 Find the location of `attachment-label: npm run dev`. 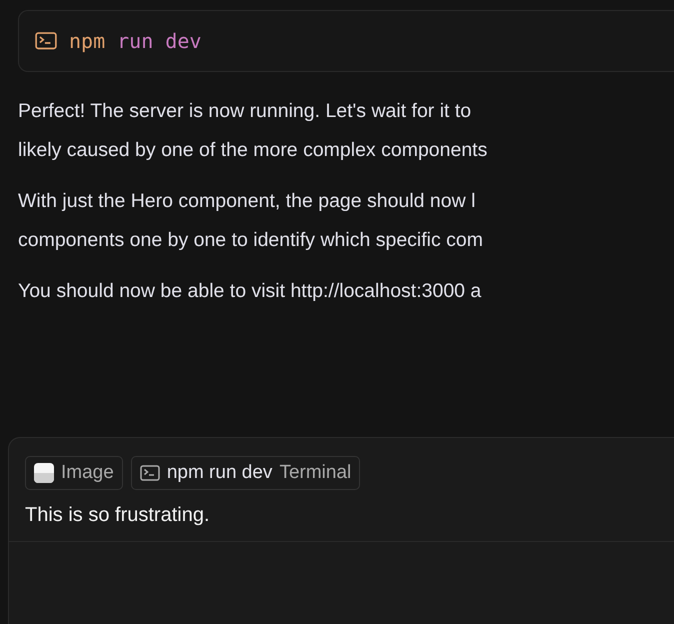

attachment-label: npm run dev is located at coordinates (219, 473).